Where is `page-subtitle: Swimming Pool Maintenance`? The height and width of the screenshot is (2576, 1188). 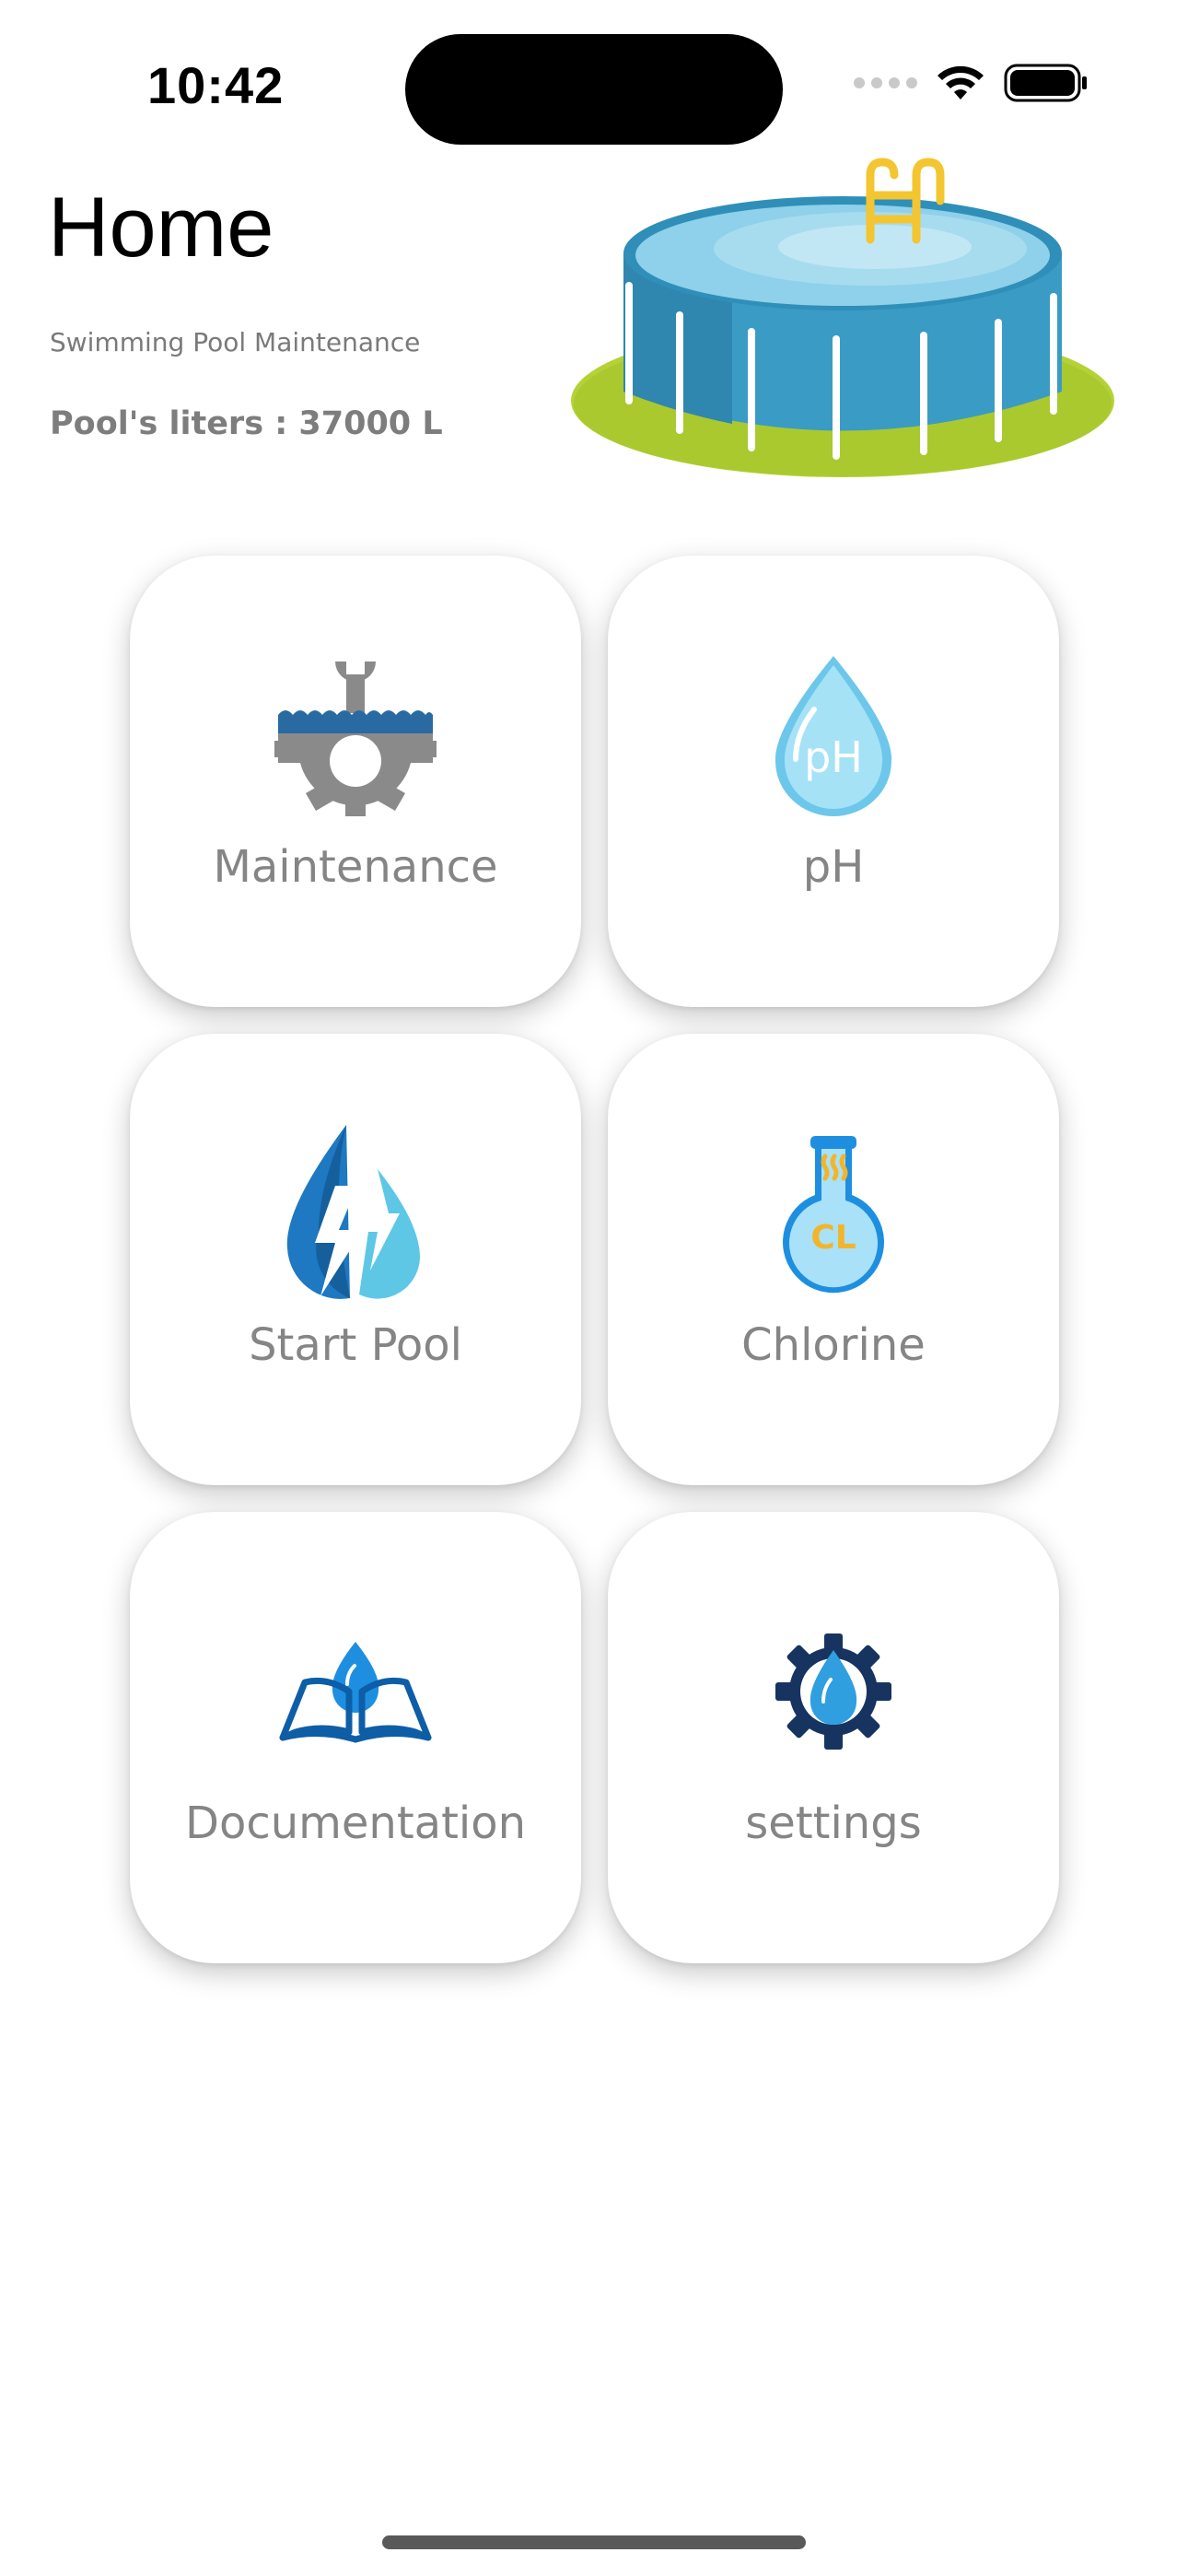 page-subtitle: Swimming Pool Maintenance is located at coordinates (235, 342).